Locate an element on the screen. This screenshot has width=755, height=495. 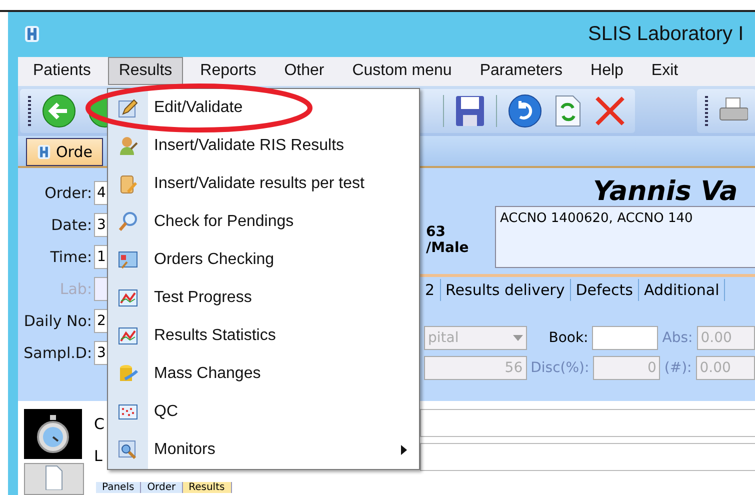
field-label: Lab: is located at coordinates (76, 289).